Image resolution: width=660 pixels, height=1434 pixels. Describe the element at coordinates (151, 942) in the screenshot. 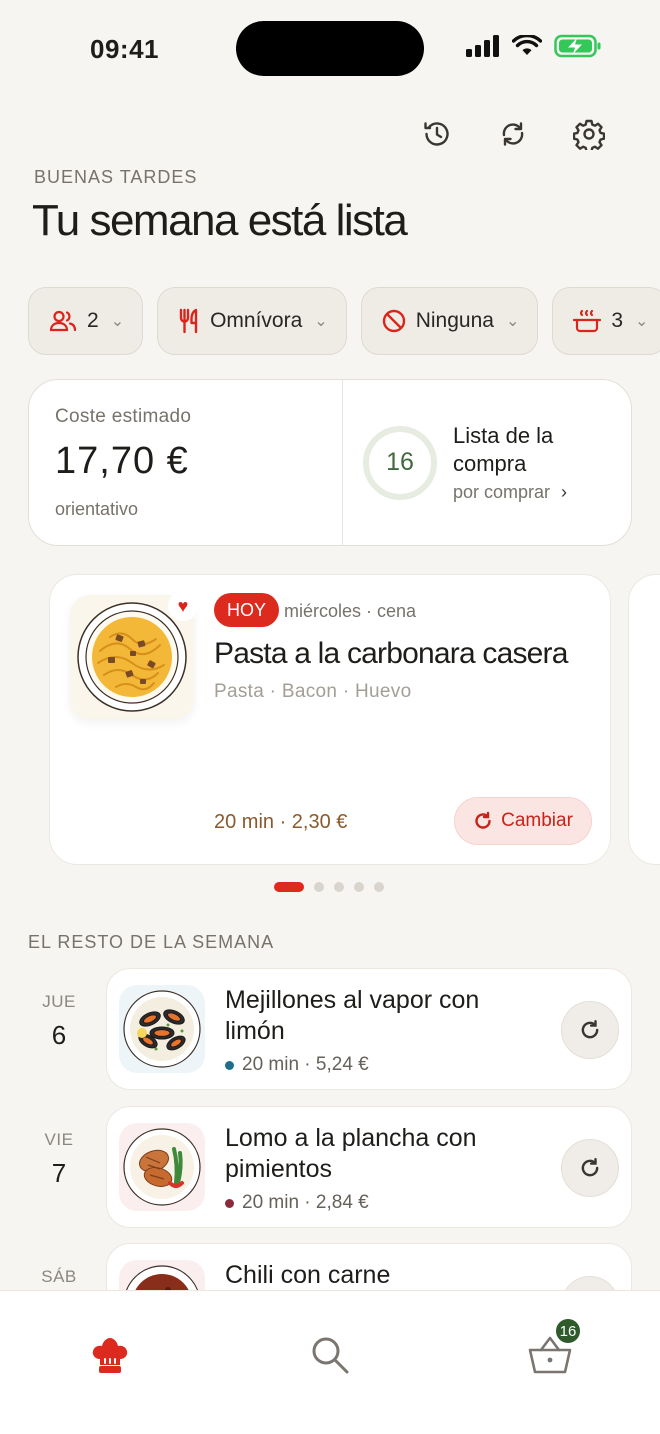

I see `week-section-label: EL RESTO DE LA SEMANA` at that location.